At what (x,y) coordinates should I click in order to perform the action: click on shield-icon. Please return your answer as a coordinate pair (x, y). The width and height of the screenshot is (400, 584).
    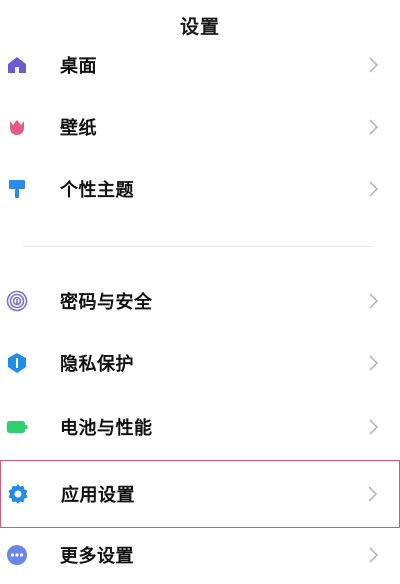
    Looking at the image, I should click on (17, 363).